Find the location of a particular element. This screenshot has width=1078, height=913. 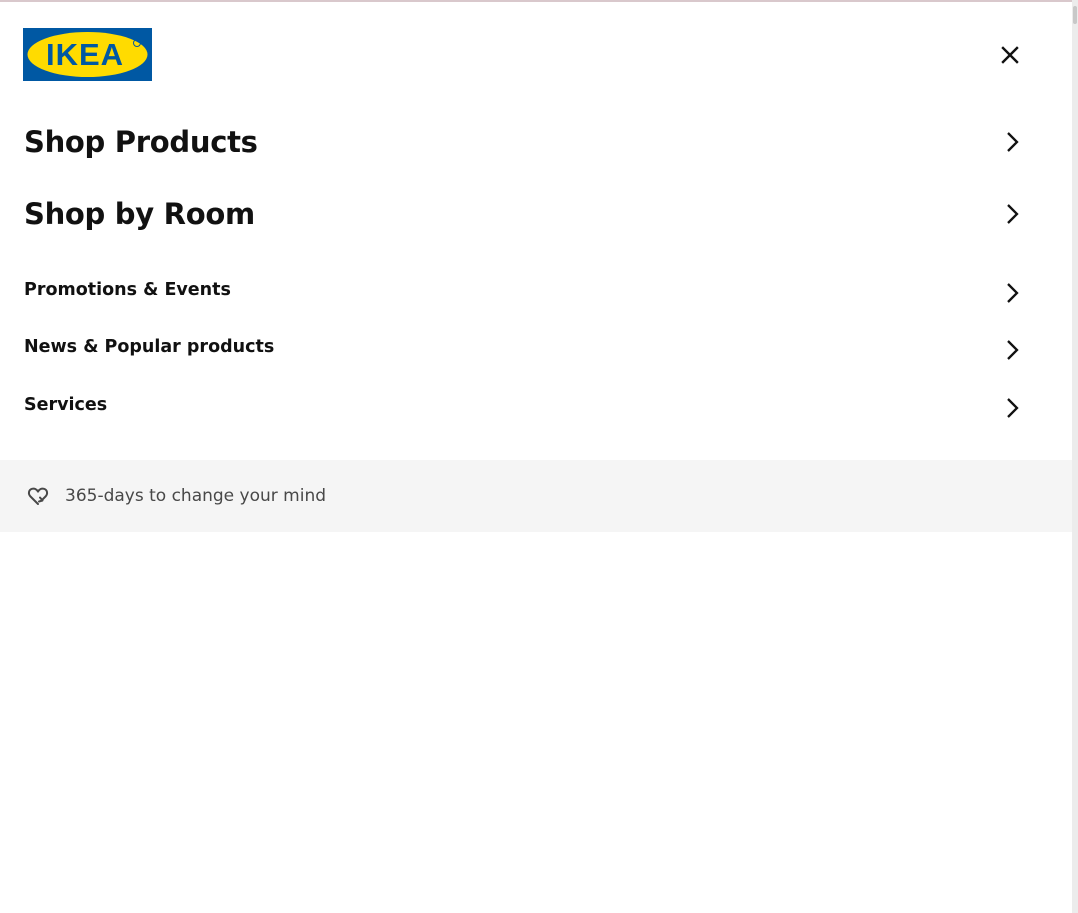

menu-item-shop-by-room: Shop by Room is located at coordinates (524, 214).